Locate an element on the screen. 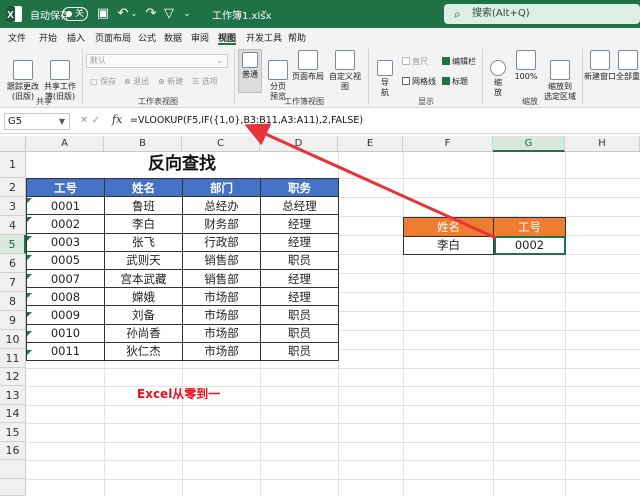 Image resolution: width=640 pixels, height=496 pixels. undo-dropdown-icon: ⌄ is located at coordinates (134, 14).